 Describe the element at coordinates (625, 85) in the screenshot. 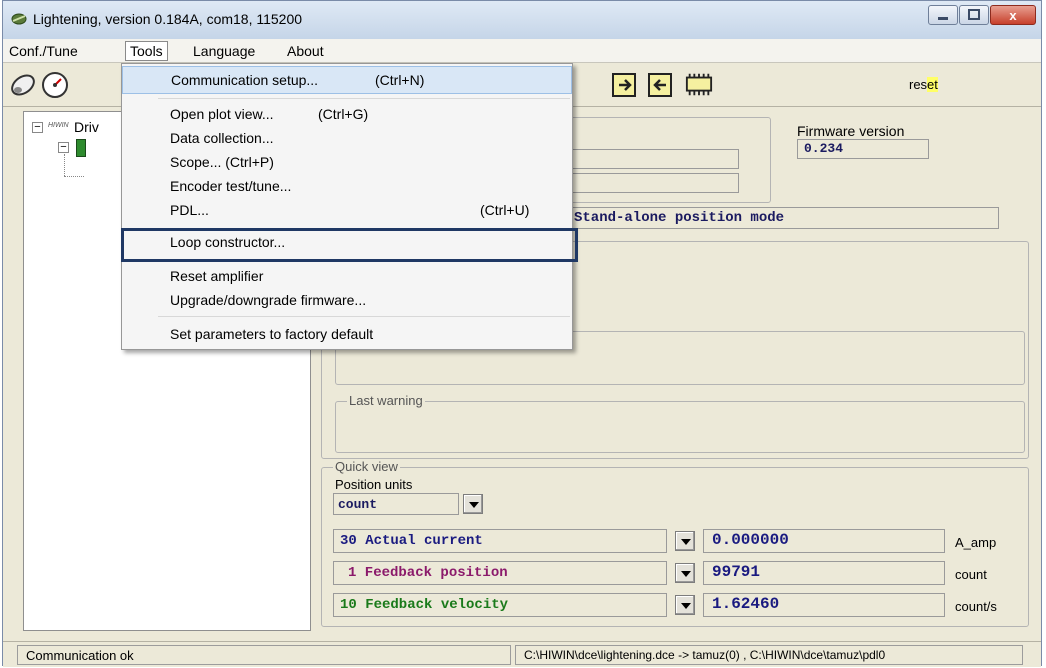

I see `upload-icon` at that location.